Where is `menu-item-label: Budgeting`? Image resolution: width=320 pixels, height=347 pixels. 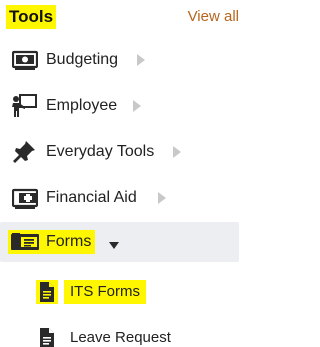
menu-item-label: Budgeting is located at coordinates (82, 59).